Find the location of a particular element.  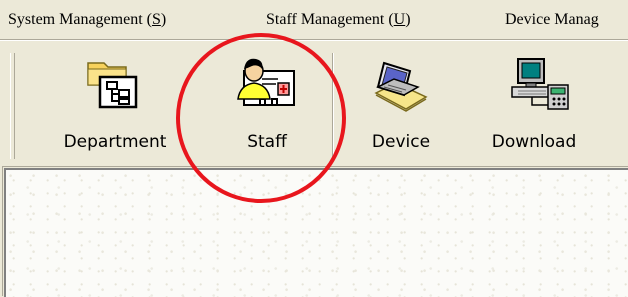

department-button: Department is located at coordinates (115, 106).